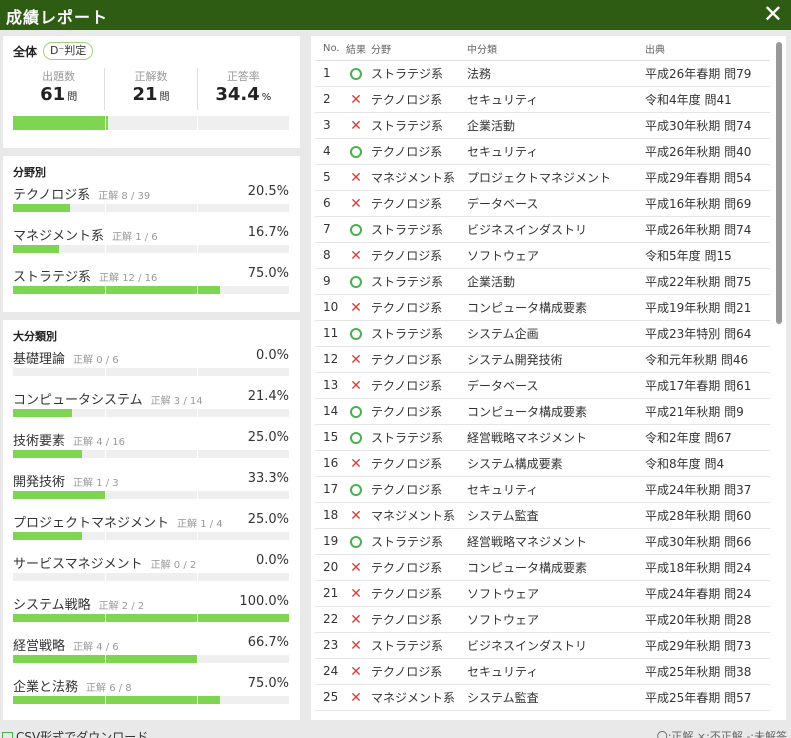 The image size is (791, 738). I want to click on table-row: 1 ストラテジ系 法務 平成26年春期 問79, so click(542, 73).